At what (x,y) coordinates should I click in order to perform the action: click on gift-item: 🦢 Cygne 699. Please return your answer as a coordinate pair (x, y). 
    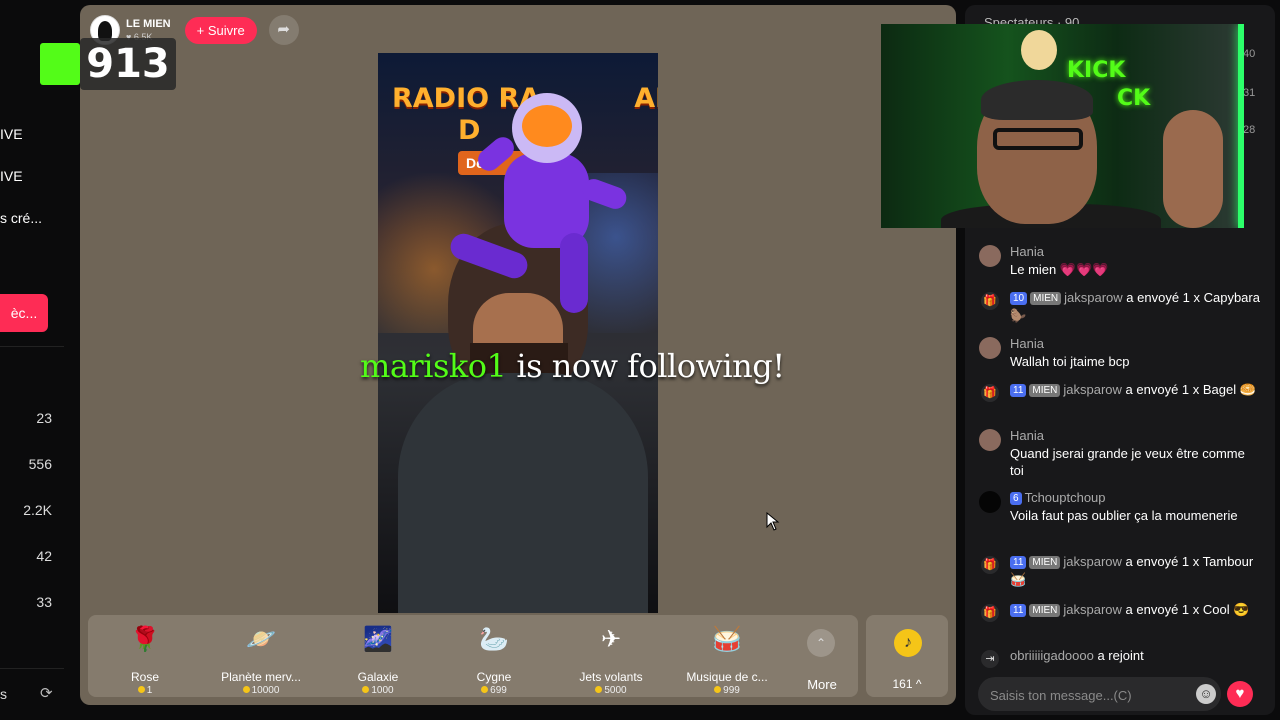
    Looking at the image, I should click on (494, 656).